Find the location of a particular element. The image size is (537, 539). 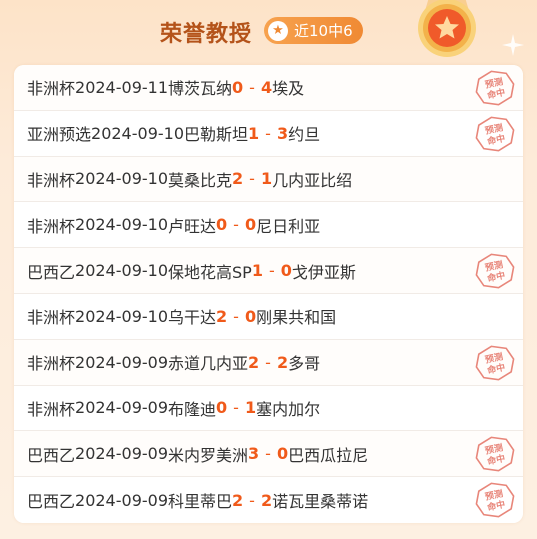

home-score: 3 is located at coordinates (254, 454).